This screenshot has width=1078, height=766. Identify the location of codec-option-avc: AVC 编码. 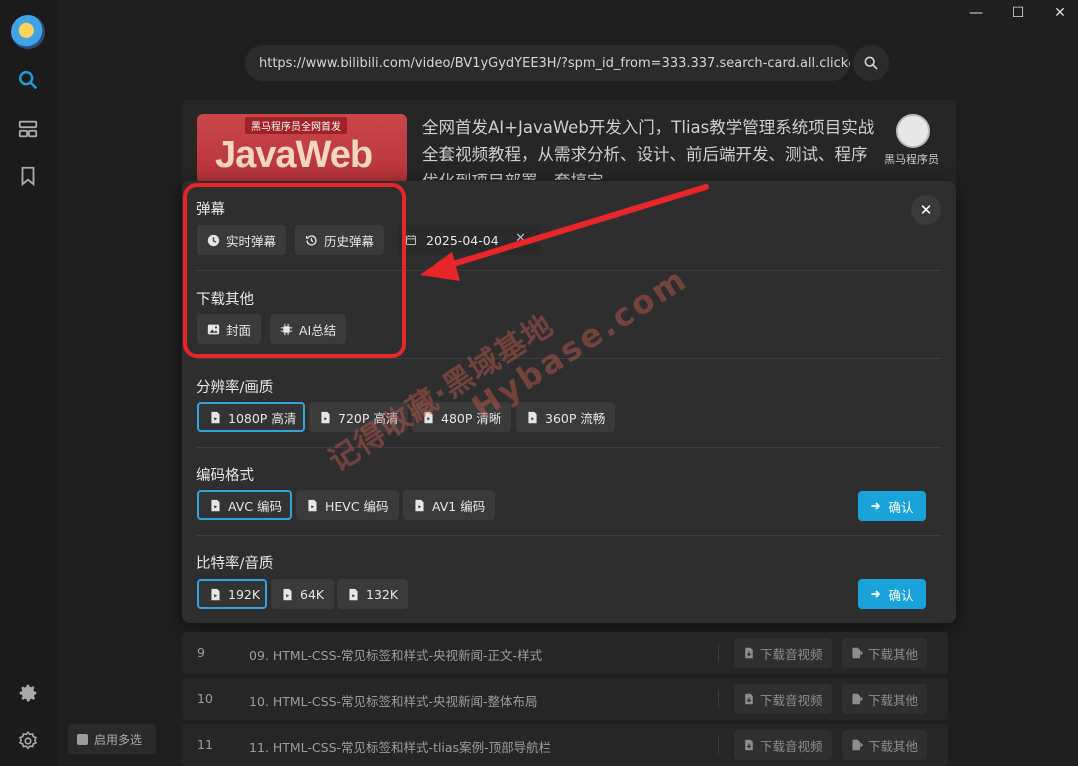
(244, 505).